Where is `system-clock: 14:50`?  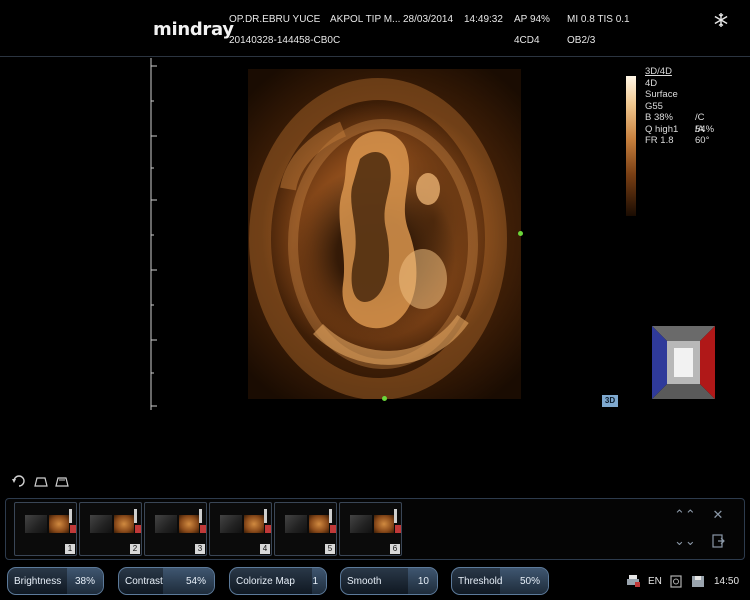
system-clock: 14:50 is located at coordinates (727, 581).